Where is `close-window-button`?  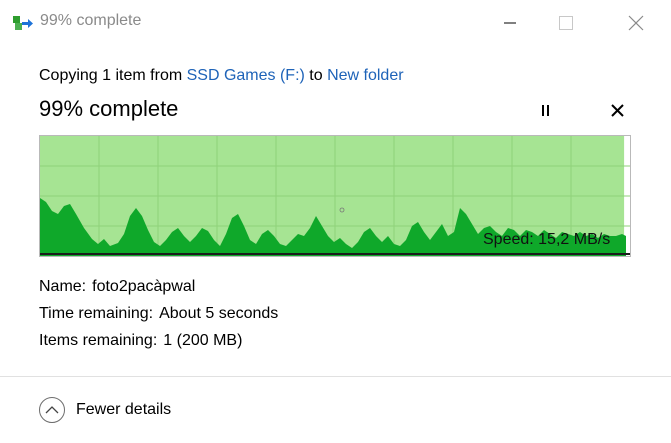
close-window-button is located at coordinates (636, 23).